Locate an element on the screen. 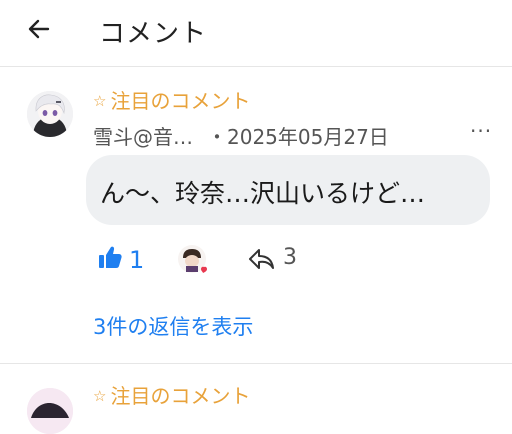  comment-meta: 雪斗@音… ・2025年05月27日 is located at coordinates (241, 135).